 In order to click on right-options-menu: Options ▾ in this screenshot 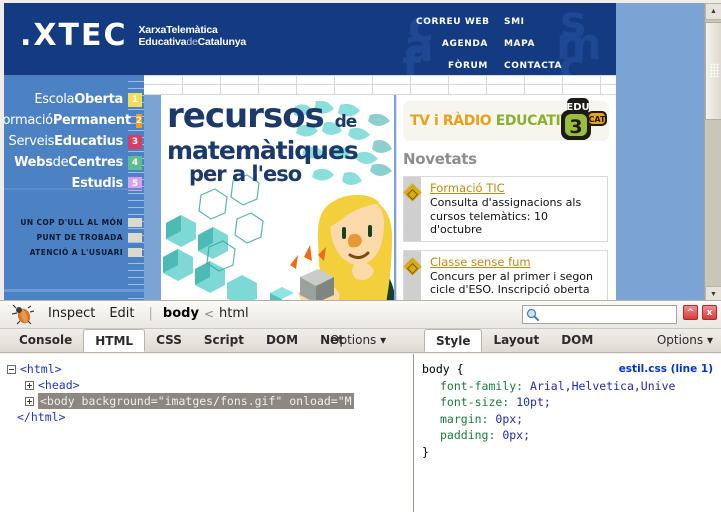, I will do `click(685, 340)`.